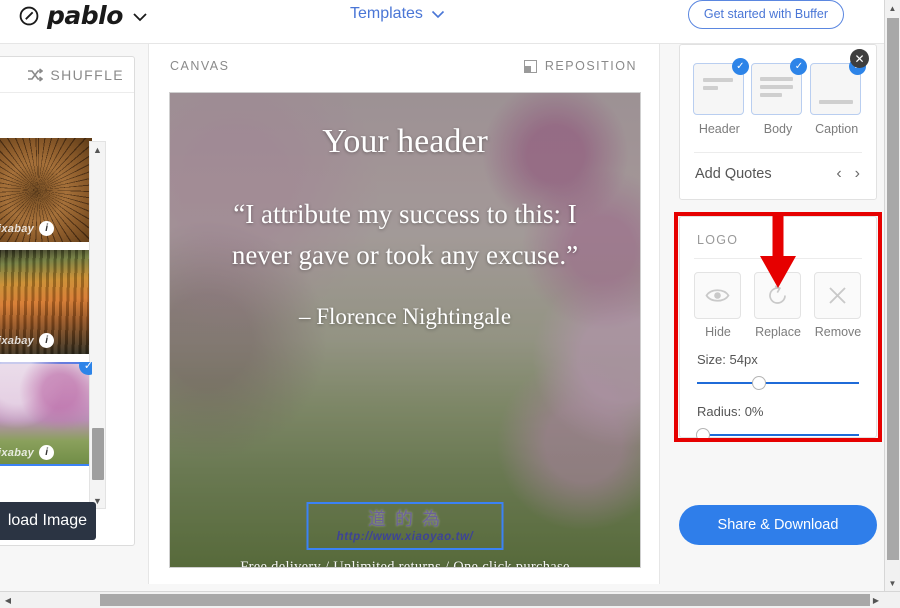 The height and width of the screenshot is (608, 900). Describe the element at coordinates (718, 332) in the screenshot. I see `logo-action-label: Hide` at that location.